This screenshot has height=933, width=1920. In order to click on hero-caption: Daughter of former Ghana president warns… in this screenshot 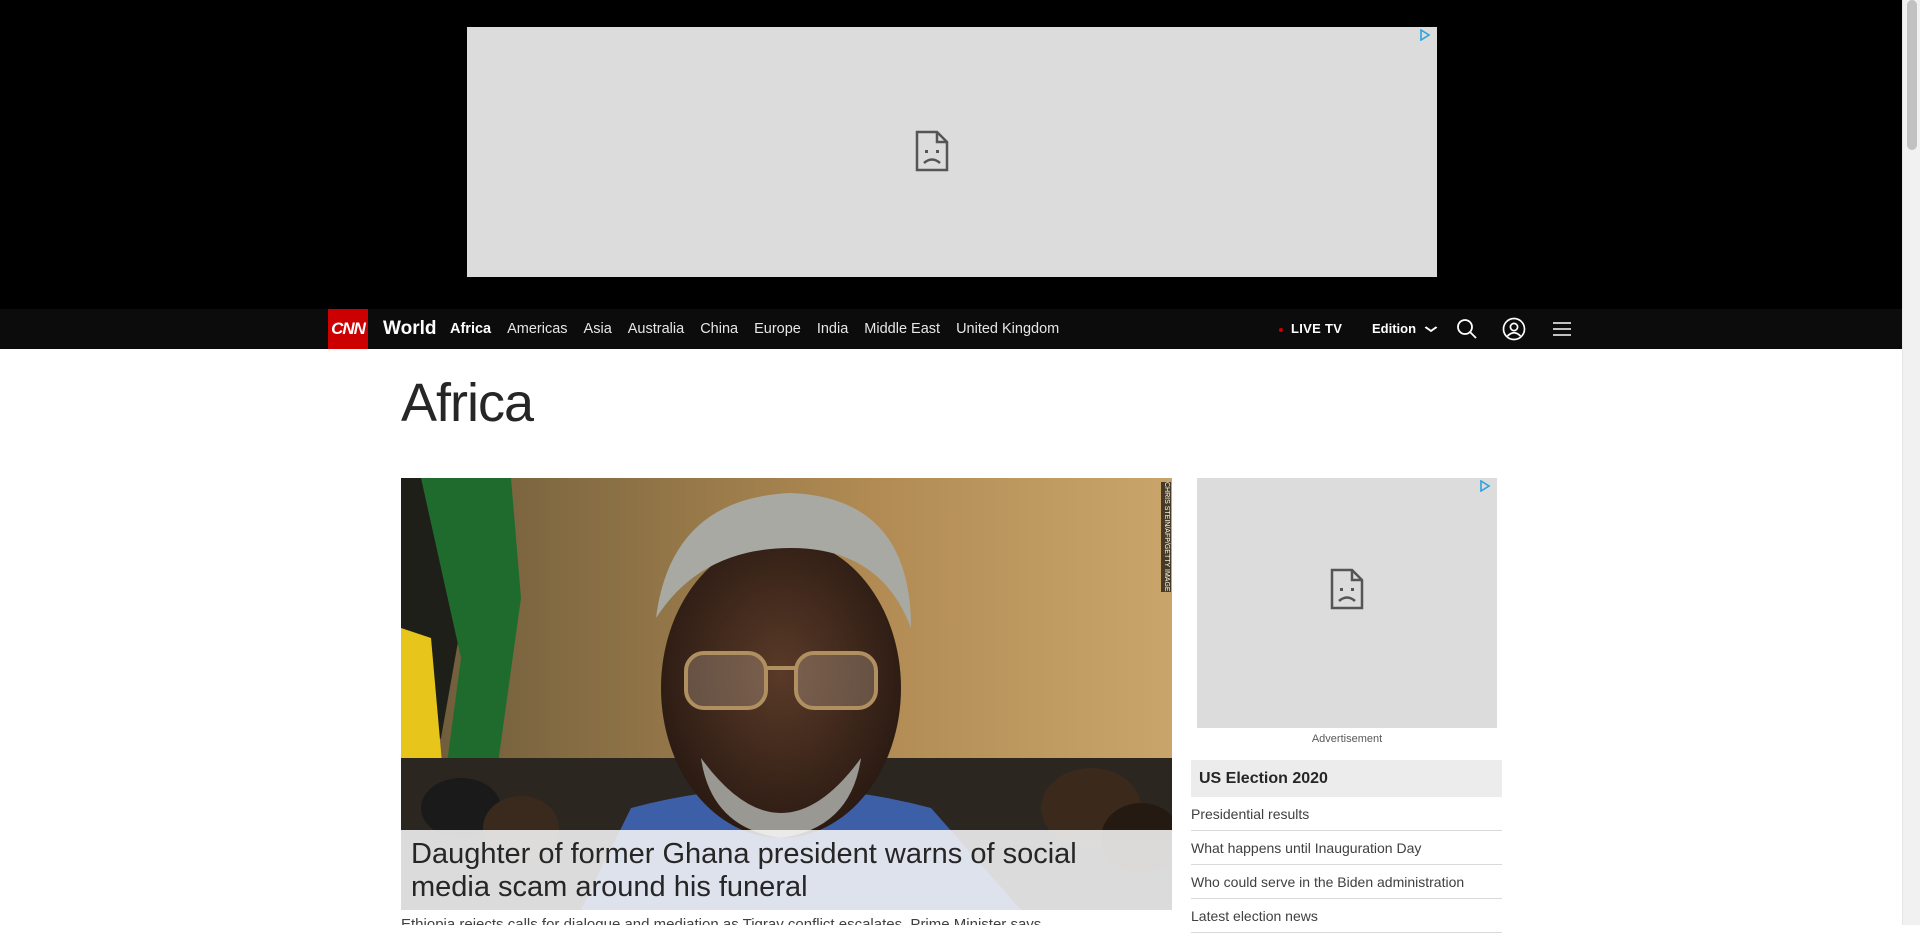, I will do `click(786, 870)`.